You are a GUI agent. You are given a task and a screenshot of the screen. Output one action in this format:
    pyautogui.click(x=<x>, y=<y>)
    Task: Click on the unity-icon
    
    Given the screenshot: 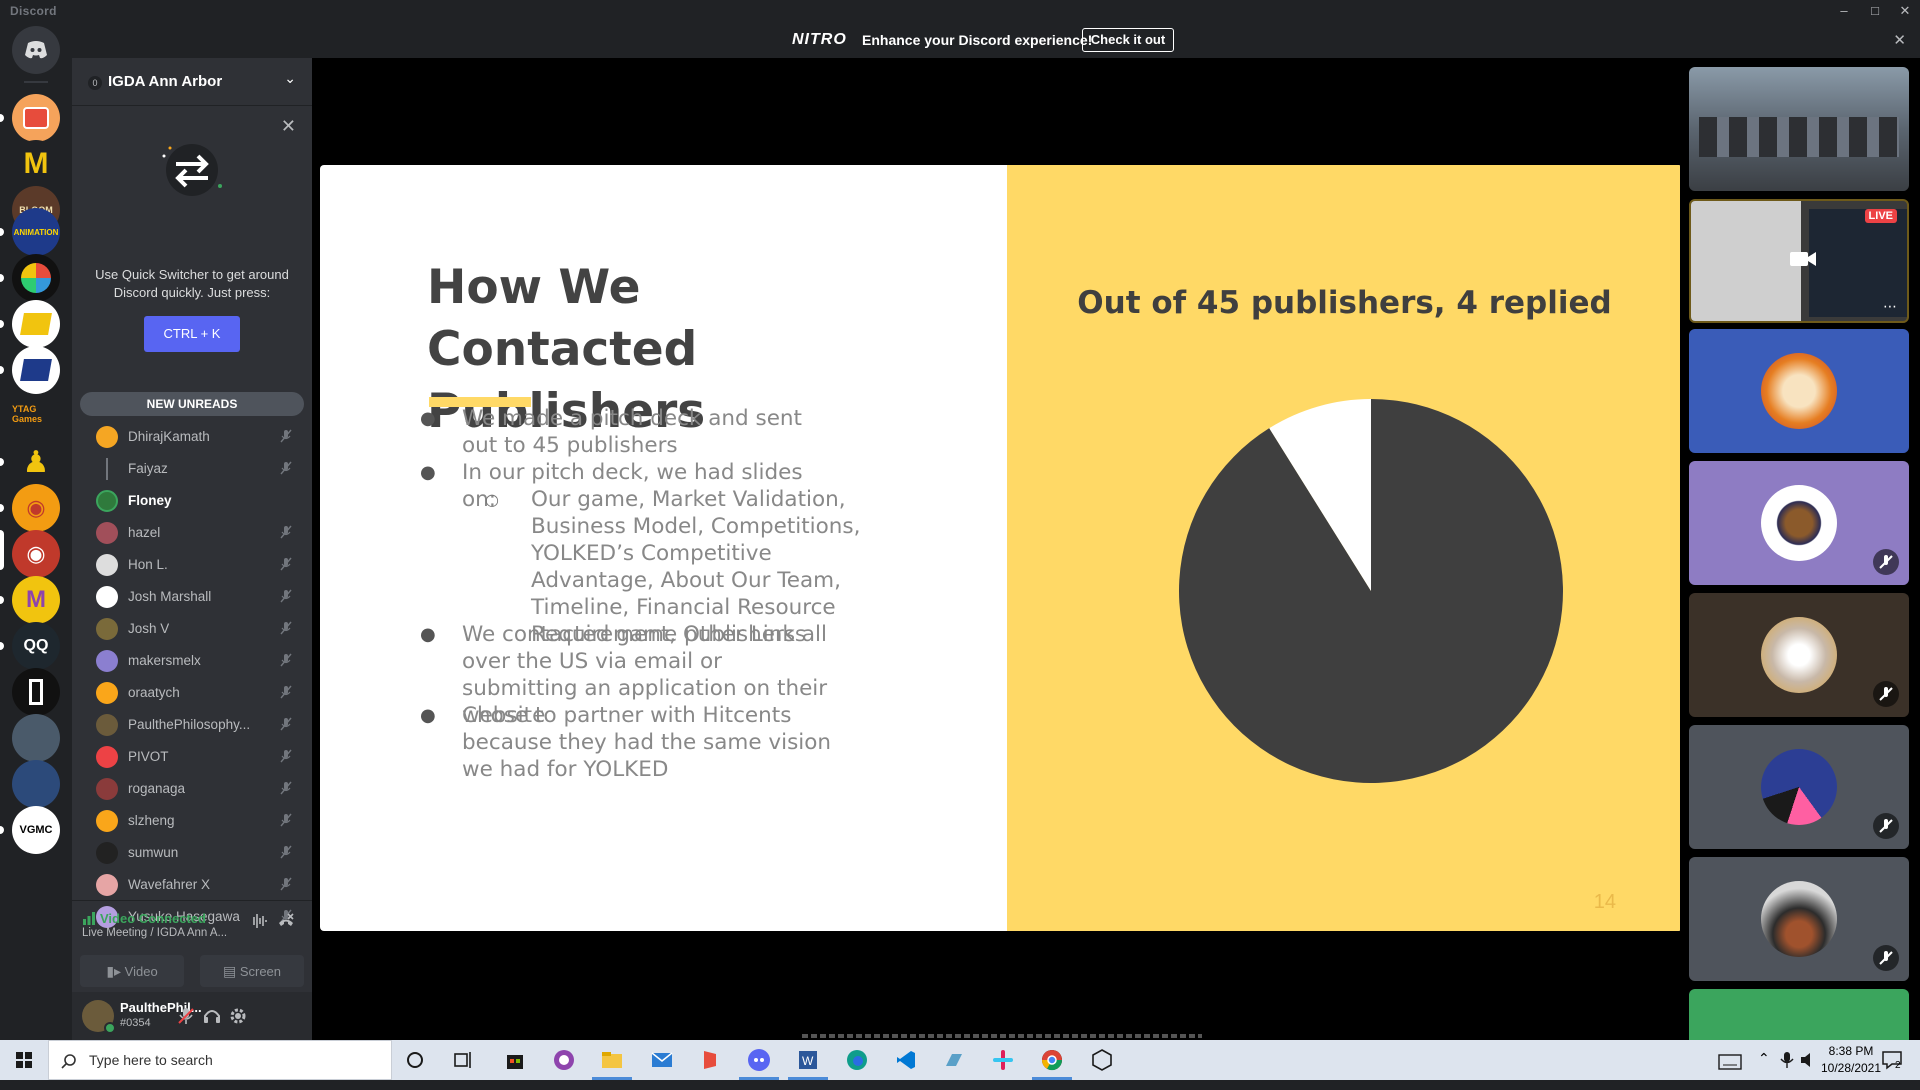 What is the action you would take?
    pyautogui.click(x=1102, y=1060)
    